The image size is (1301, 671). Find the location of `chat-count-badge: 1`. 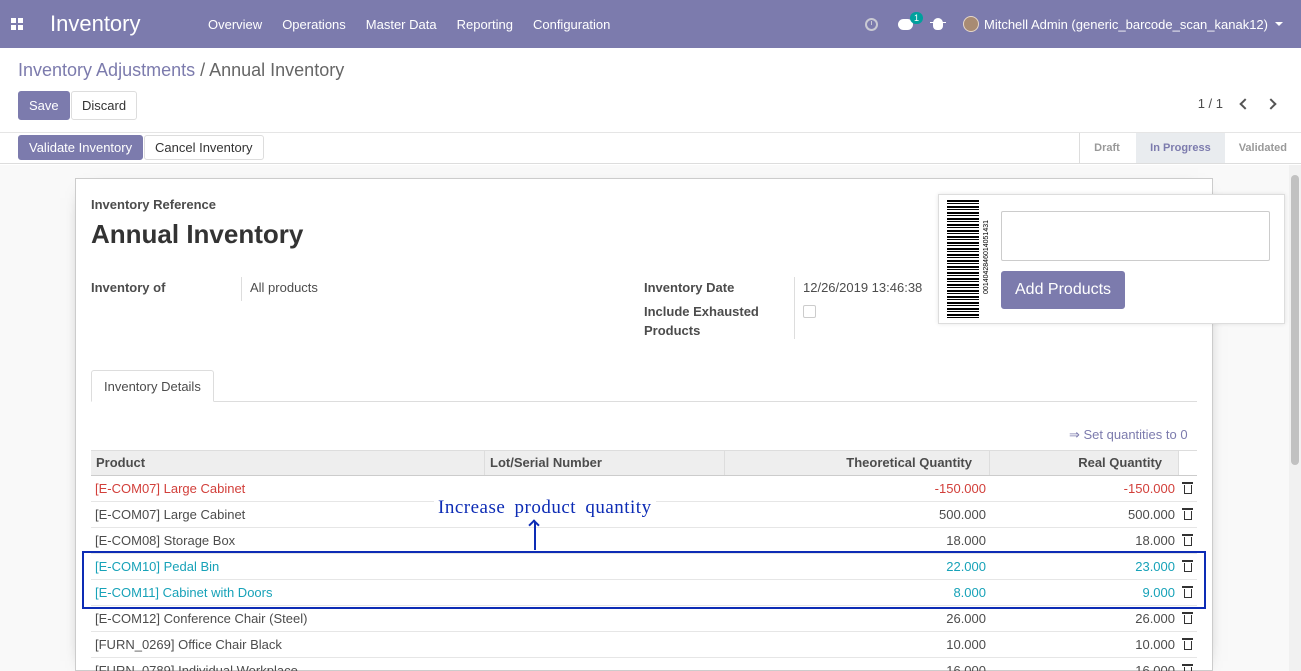

chat-count-badge: 1 is located at coordinates (917, 17).